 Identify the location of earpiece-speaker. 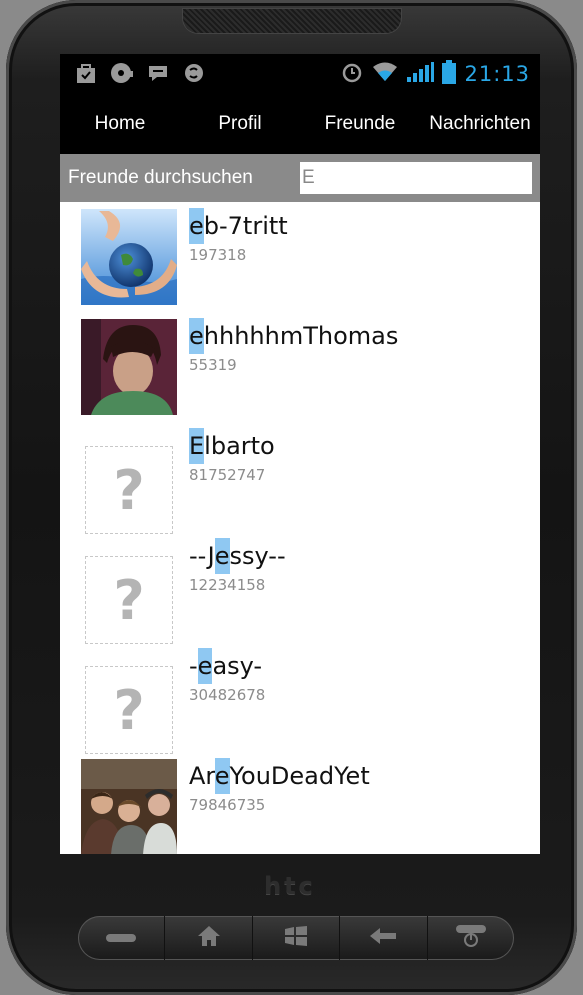
(292, 21).